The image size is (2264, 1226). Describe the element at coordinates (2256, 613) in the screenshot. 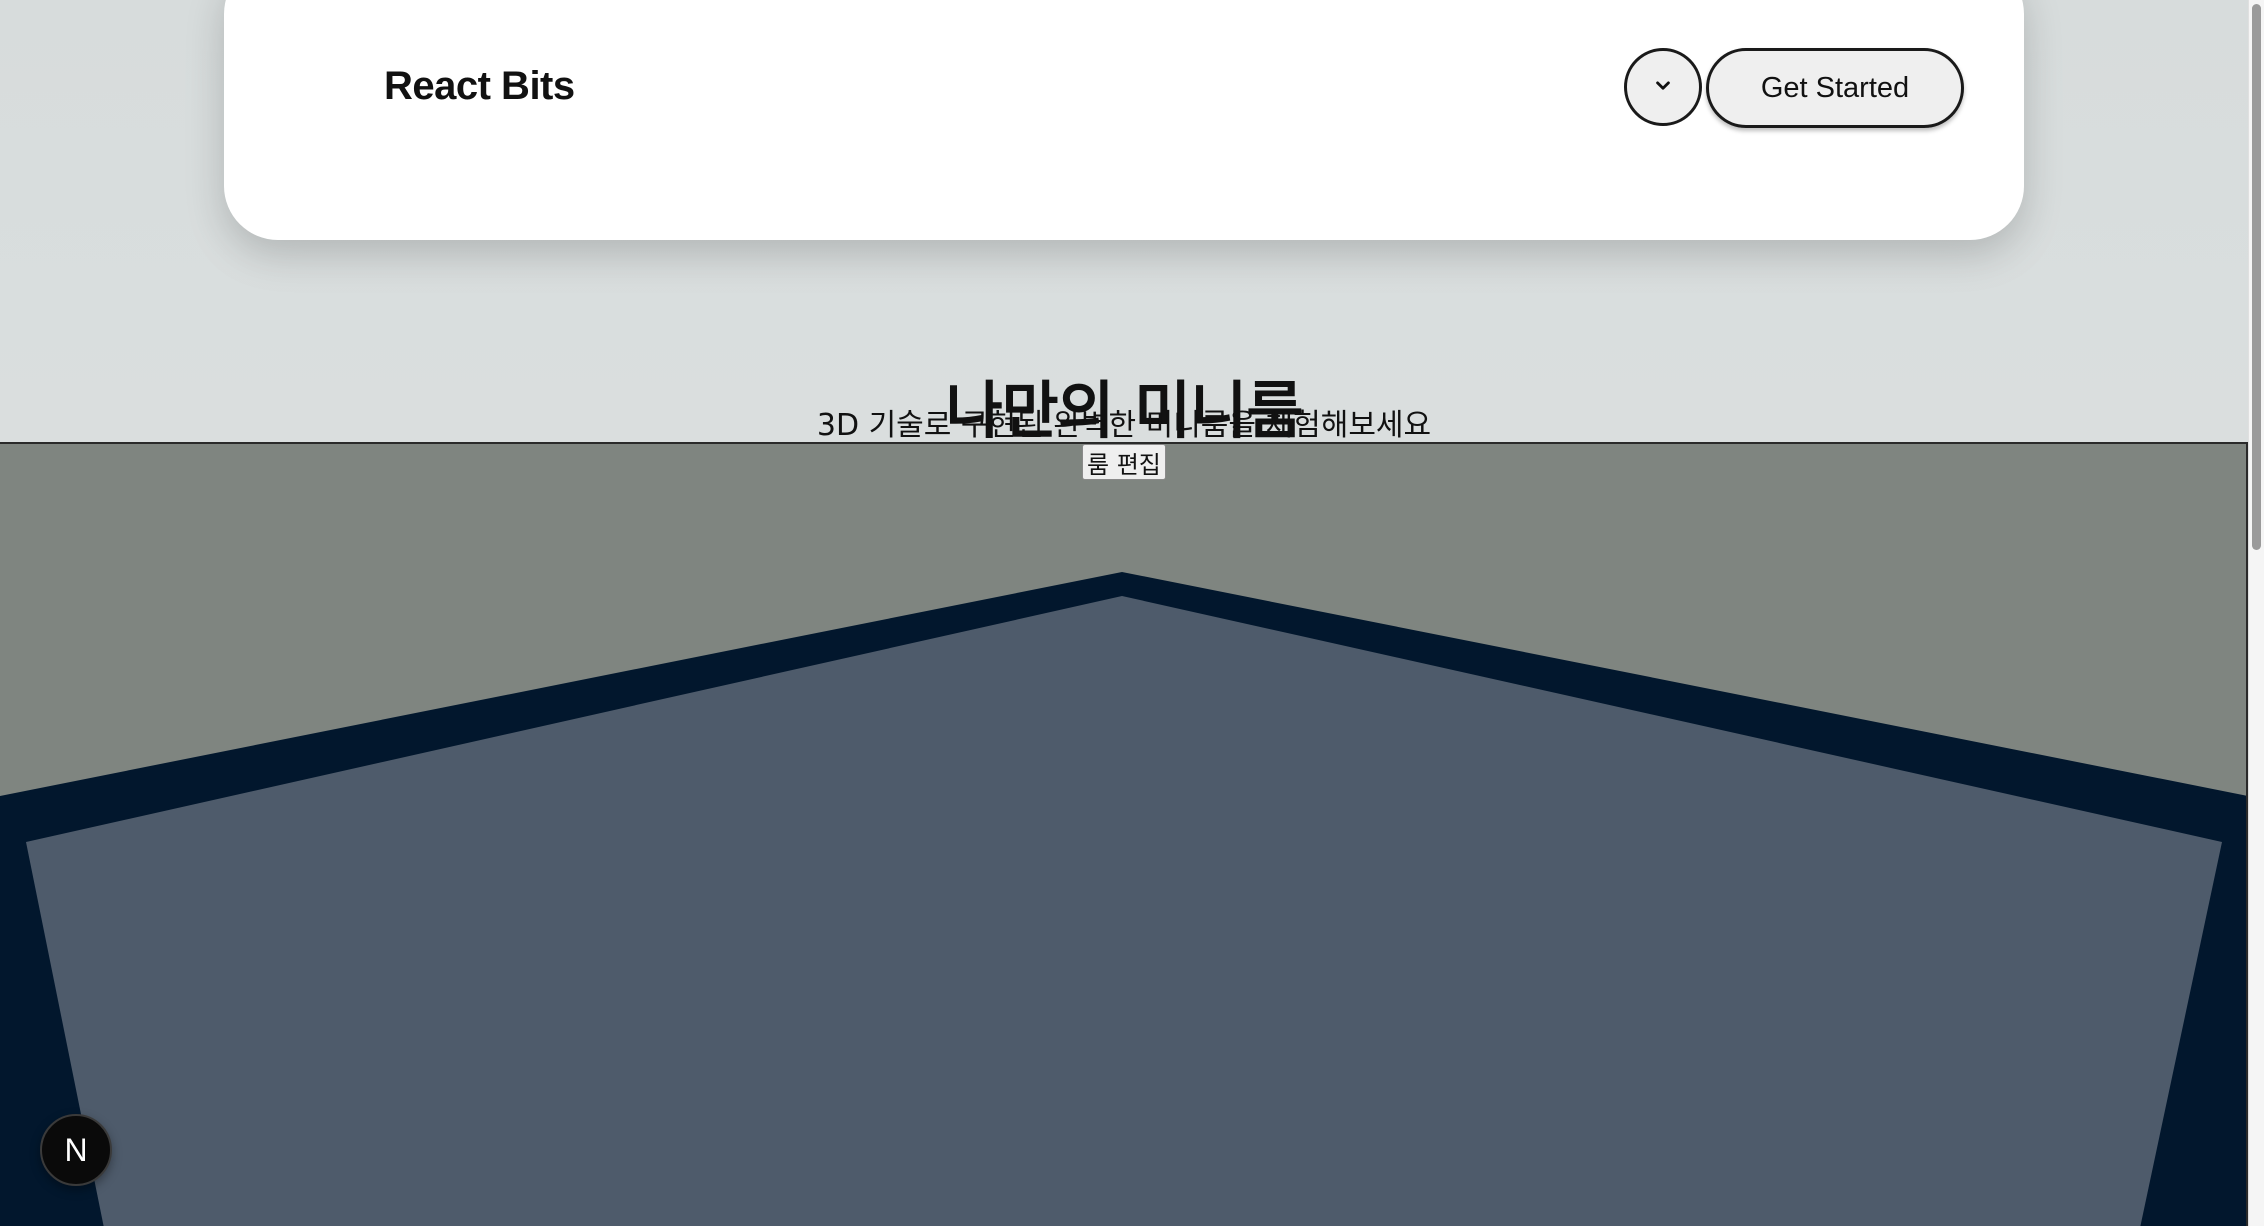

I see `vertical-scrollbar` at that location.